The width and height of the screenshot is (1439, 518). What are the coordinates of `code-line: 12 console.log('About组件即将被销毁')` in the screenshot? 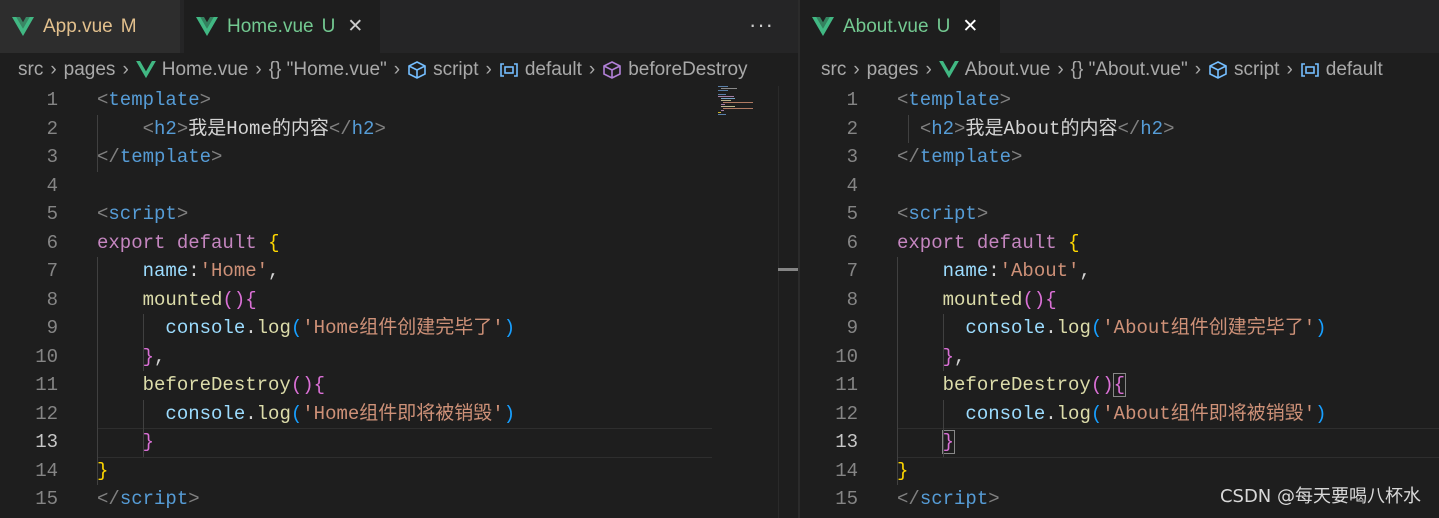 It's located at (1119, 414).